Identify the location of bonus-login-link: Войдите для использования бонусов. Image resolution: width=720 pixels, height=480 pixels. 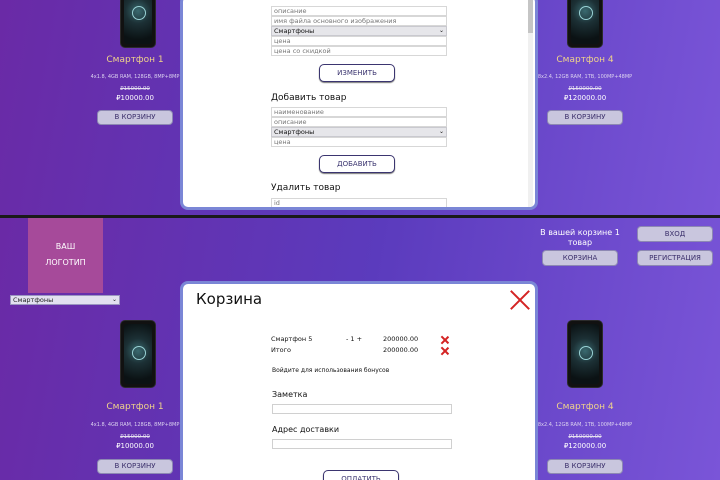
(330, 370).